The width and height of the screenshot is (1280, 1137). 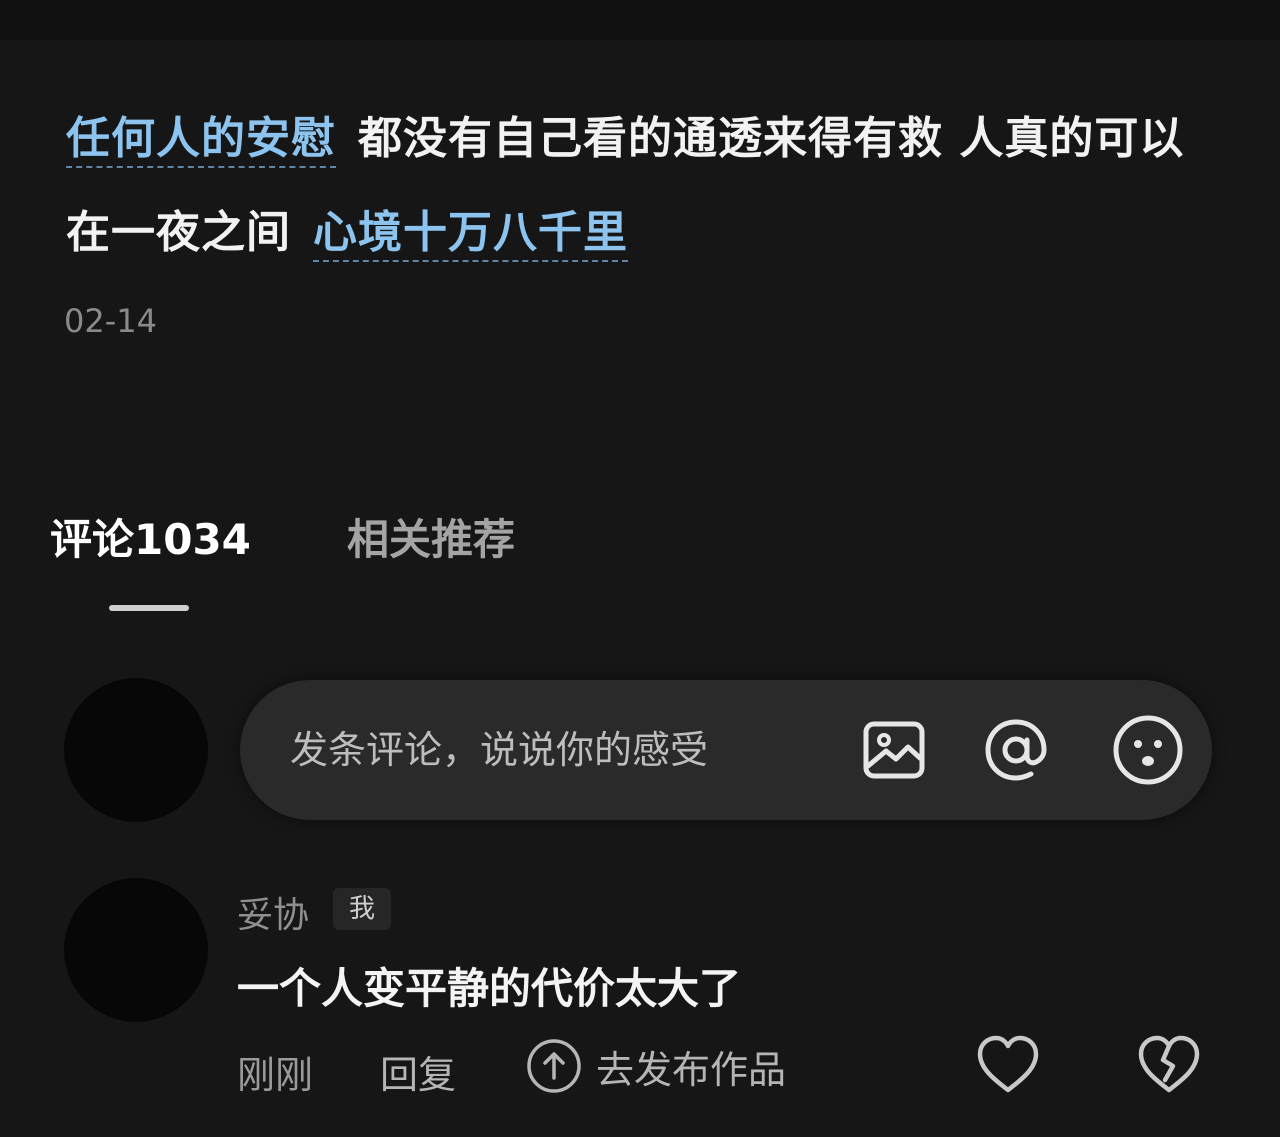 I want to click on topic-link: 任何人的安慰, so click(x=201, y=140).